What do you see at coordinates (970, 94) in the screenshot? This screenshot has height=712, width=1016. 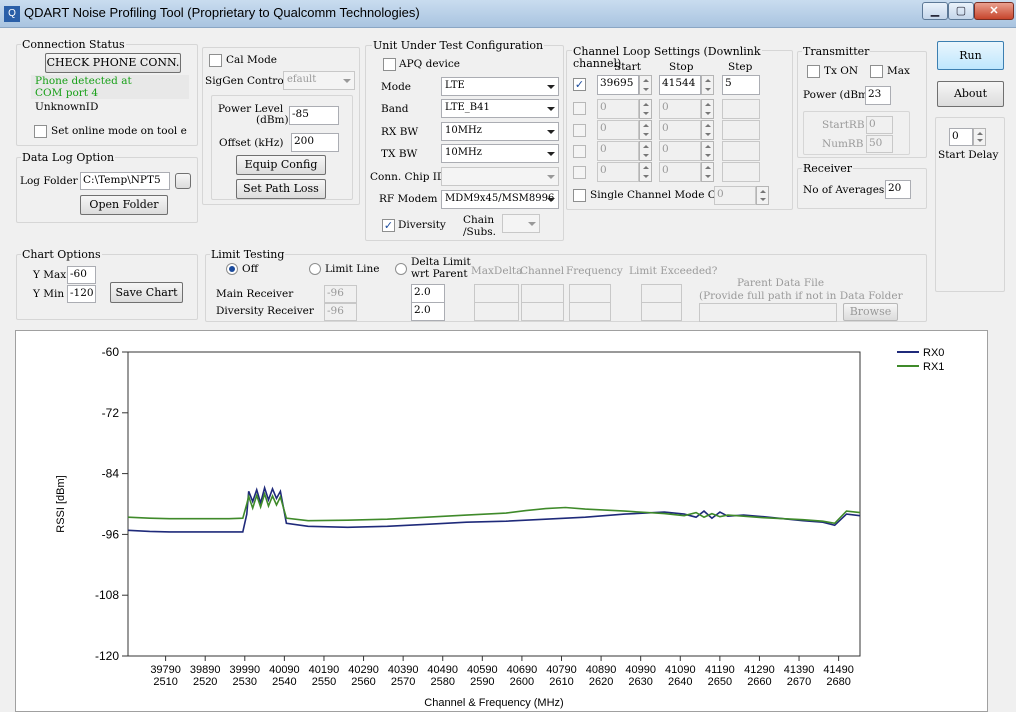 I see `about-button: About` at bounding box center [970, 94].